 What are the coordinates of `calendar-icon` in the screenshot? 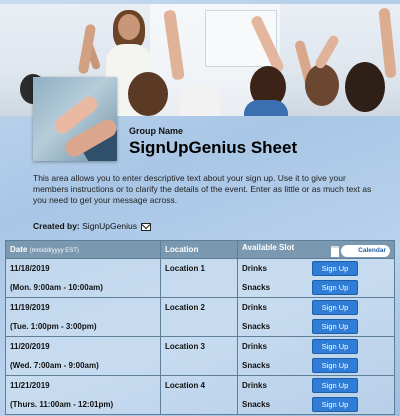 It's located at (335, 251).